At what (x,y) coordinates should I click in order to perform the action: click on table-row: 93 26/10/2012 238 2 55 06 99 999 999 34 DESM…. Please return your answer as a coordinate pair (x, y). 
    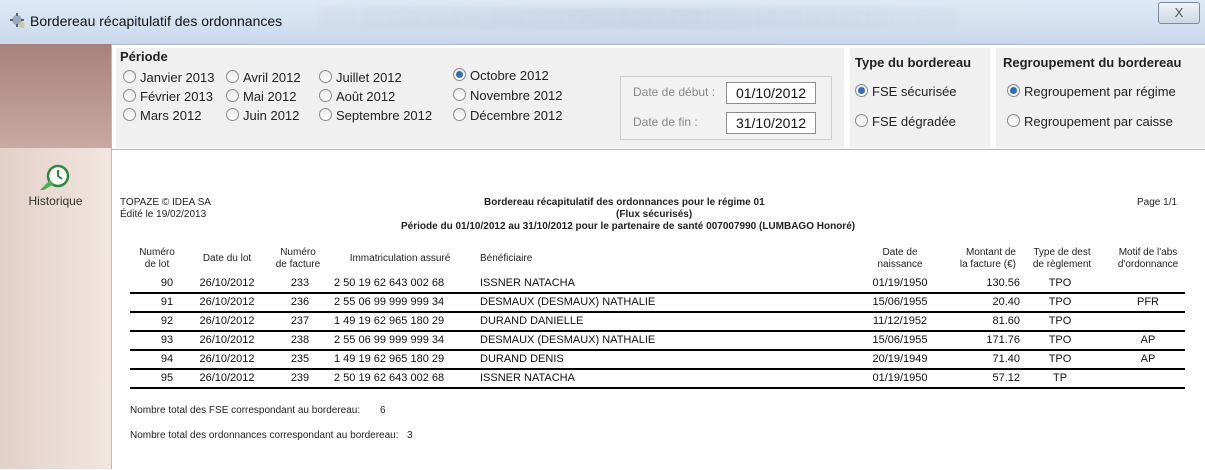
    Looking at the image, I should click on (657, 342).